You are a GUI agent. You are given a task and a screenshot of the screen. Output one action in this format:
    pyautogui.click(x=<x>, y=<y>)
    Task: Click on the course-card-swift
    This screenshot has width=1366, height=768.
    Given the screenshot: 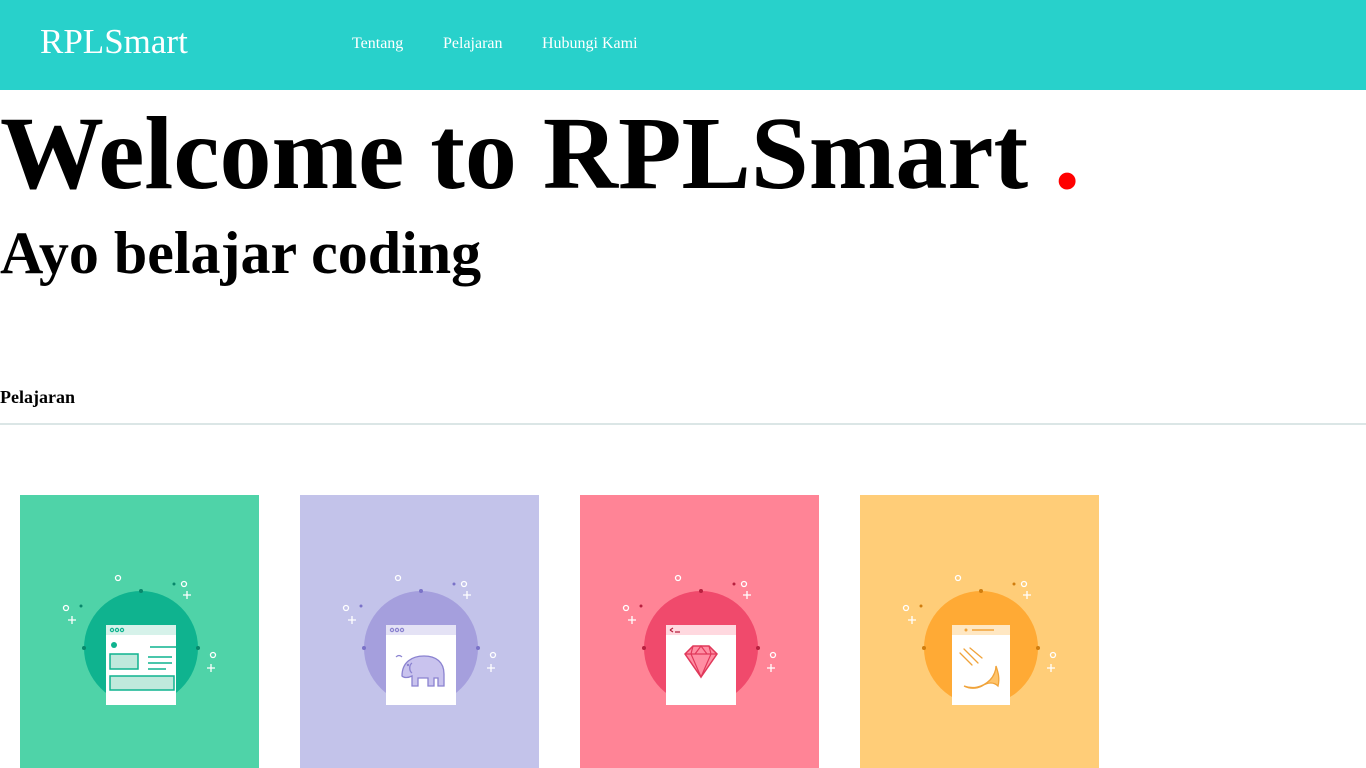 What is the action you would take?
    pyautogui.click(x=979, y=631)
    